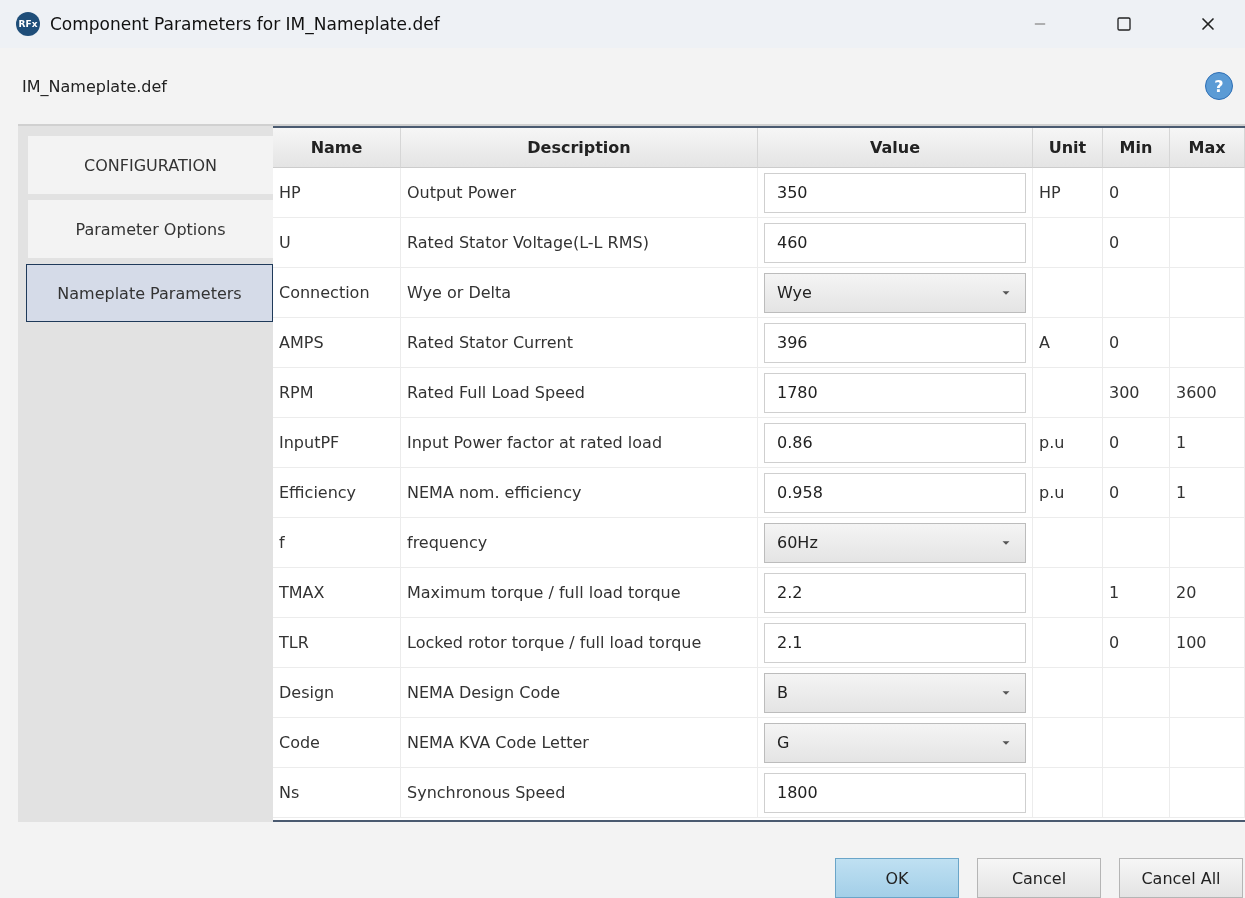 The width and height of the screenshot is (1245, 898). What do you see at coordinates (579, 293) in the screenshot?
I see `table-cell: Wye or Delta` at bounding box center [579, 293].